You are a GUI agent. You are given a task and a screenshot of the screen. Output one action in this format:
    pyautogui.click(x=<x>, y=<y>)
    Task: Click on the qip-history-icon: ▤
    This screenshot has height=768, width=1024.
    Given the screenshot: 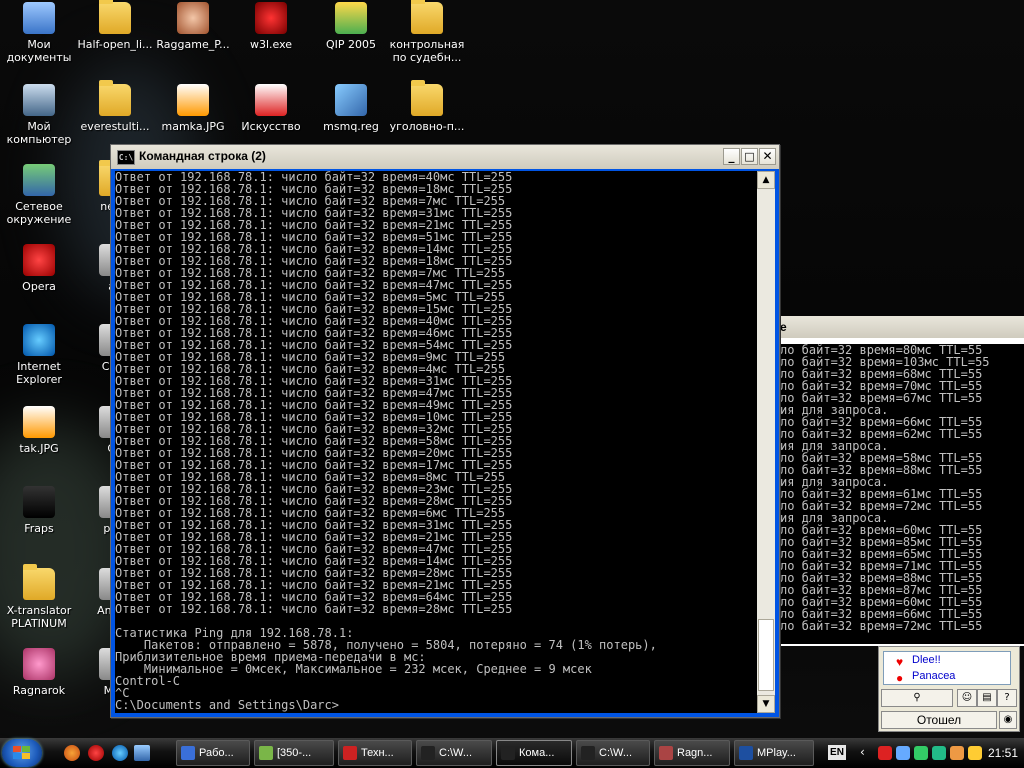 What is the action you would take?
    pyautogui.click(x=987, y=698)
    